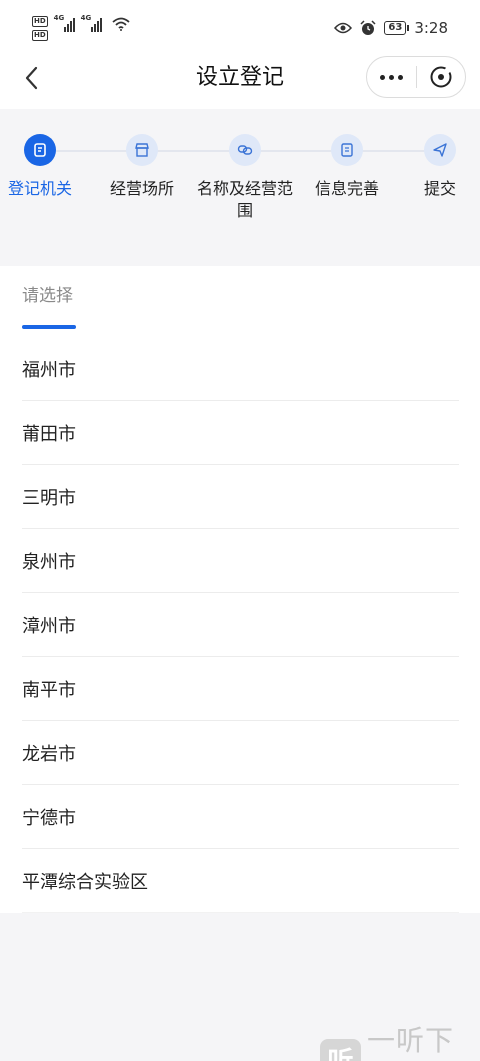  Describe the element at coordinates (435, 167) in the screenshot. I see `step-submit: 提交` at that location.